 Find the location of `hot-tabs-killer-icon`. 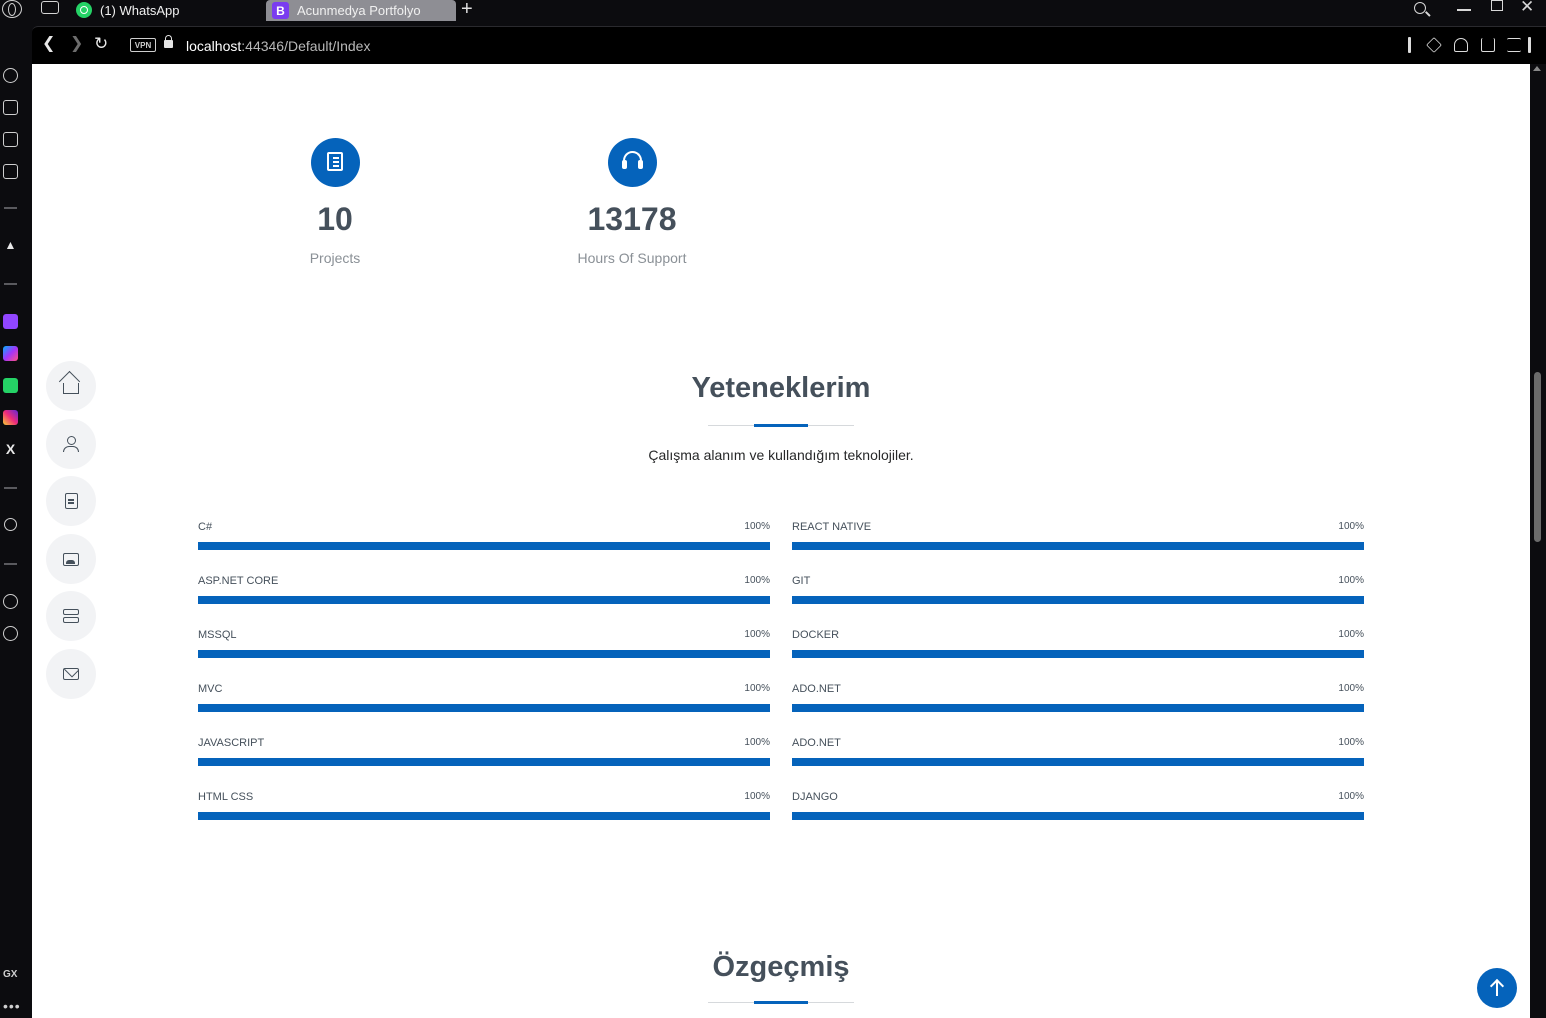

hot-tabs-killer-icon is located at coordinates (10, 171).